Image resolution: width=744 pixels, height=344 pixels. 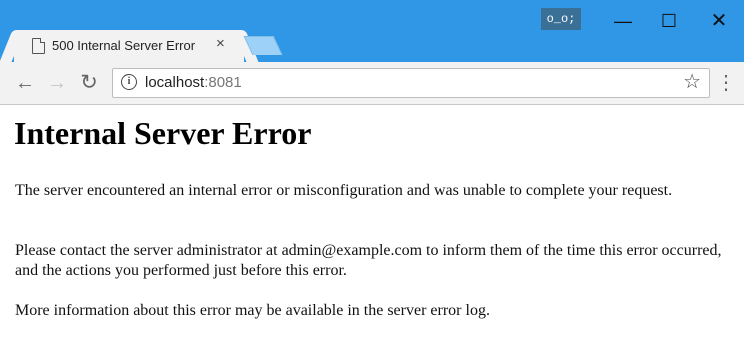 I want to click on reload-button: ↻, so click(x=89, y=83).